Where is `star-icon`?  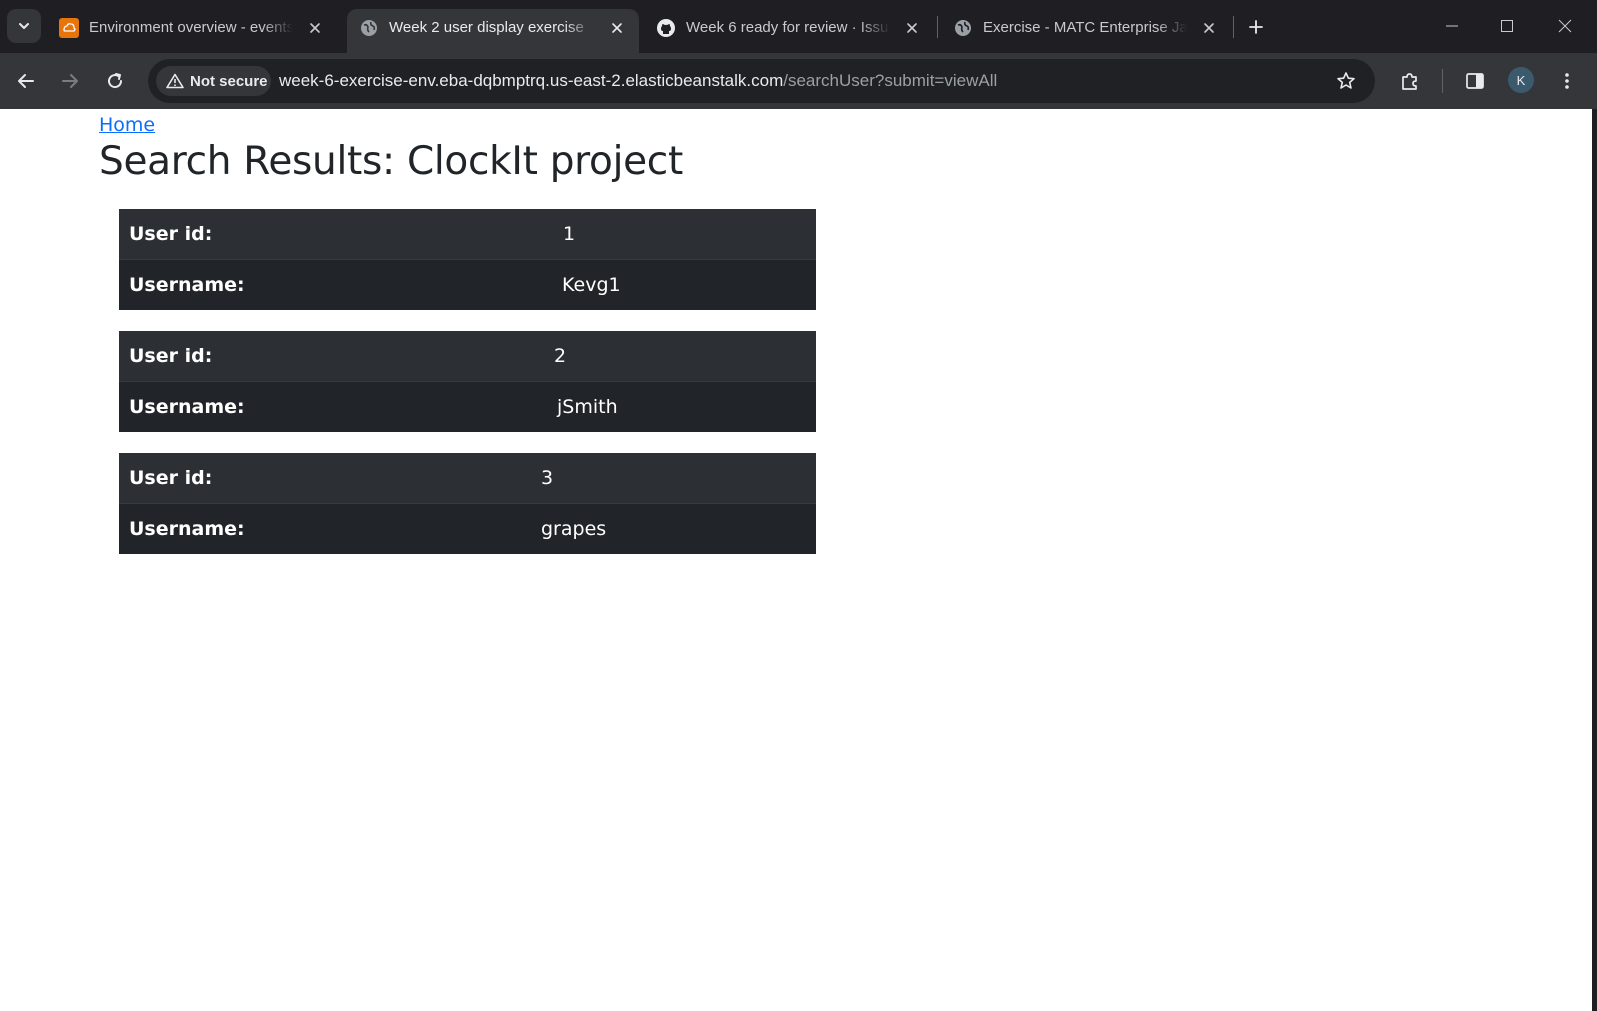
star-icon is located at coordinates (1346, 80).